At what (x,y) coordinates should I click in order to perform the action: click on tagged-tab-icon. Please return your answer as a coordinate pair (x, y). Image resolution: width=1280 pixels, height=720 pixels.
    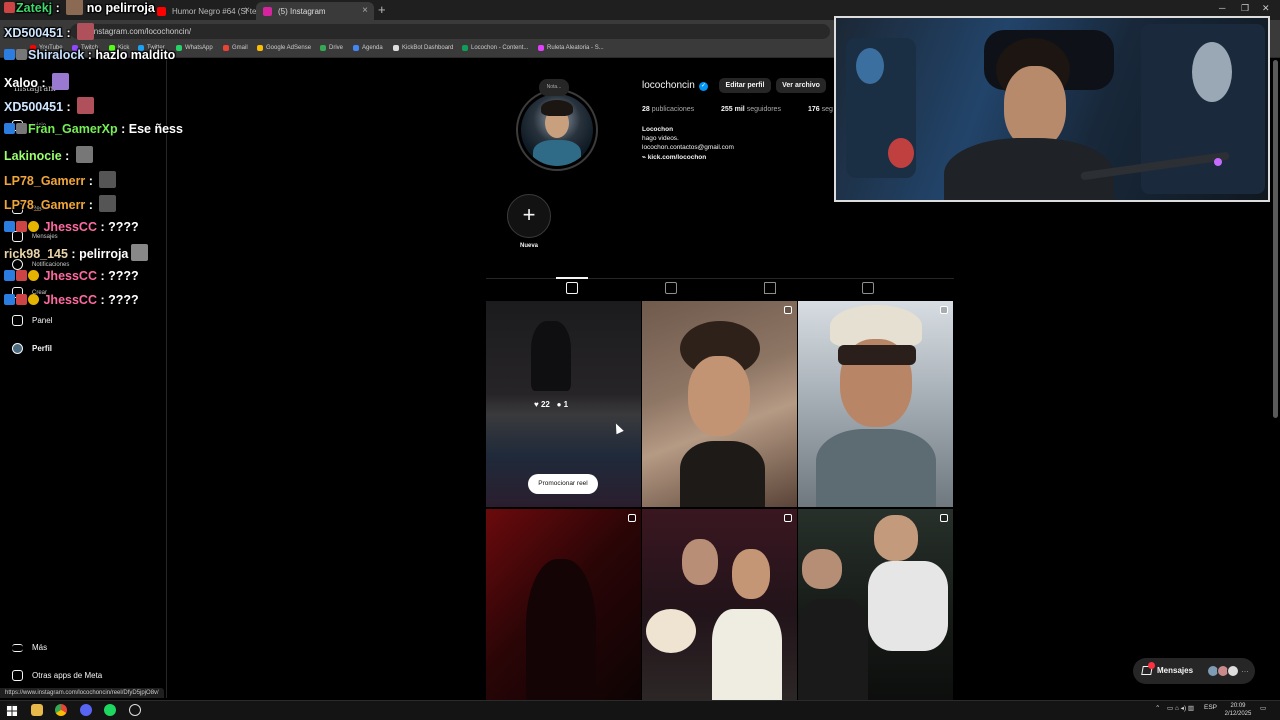
    Looking at the image, I should click on (868, 288).